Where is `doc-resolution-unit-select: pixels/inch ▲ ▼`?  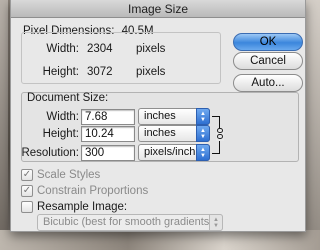 doc-resolution-unit-select: pixels/inch ▲ ▼ is located at coordinates (174, 152).